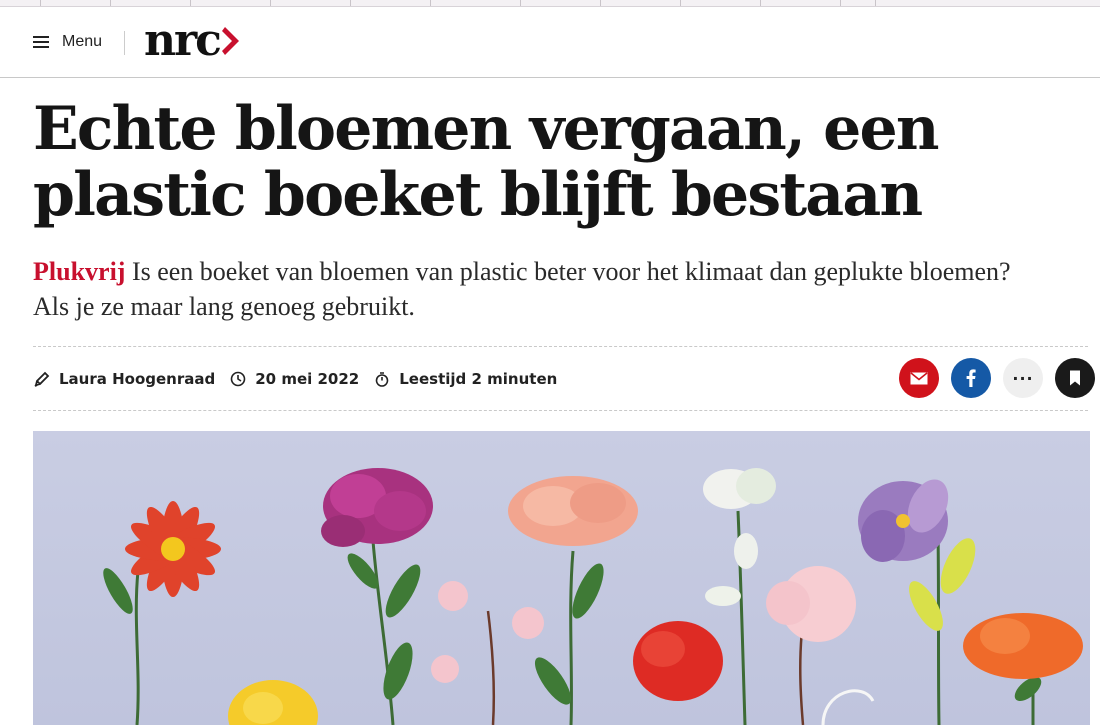  I want to click on share-facebook-button, so click(971, 378).